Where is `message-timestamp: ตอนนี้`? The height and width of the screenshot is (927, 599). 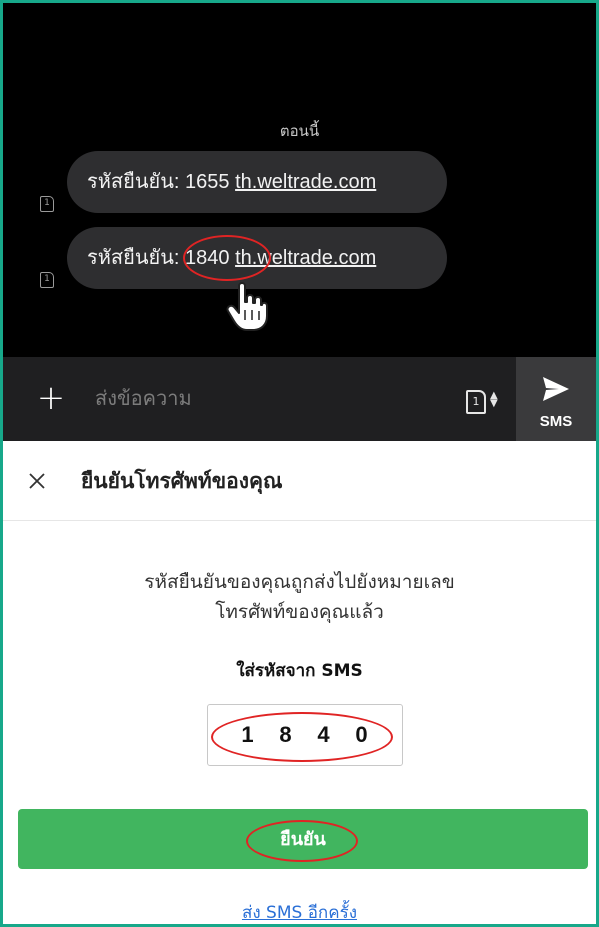 message-timestamp: ตอนนี้ is located at coordinates (299, 131).